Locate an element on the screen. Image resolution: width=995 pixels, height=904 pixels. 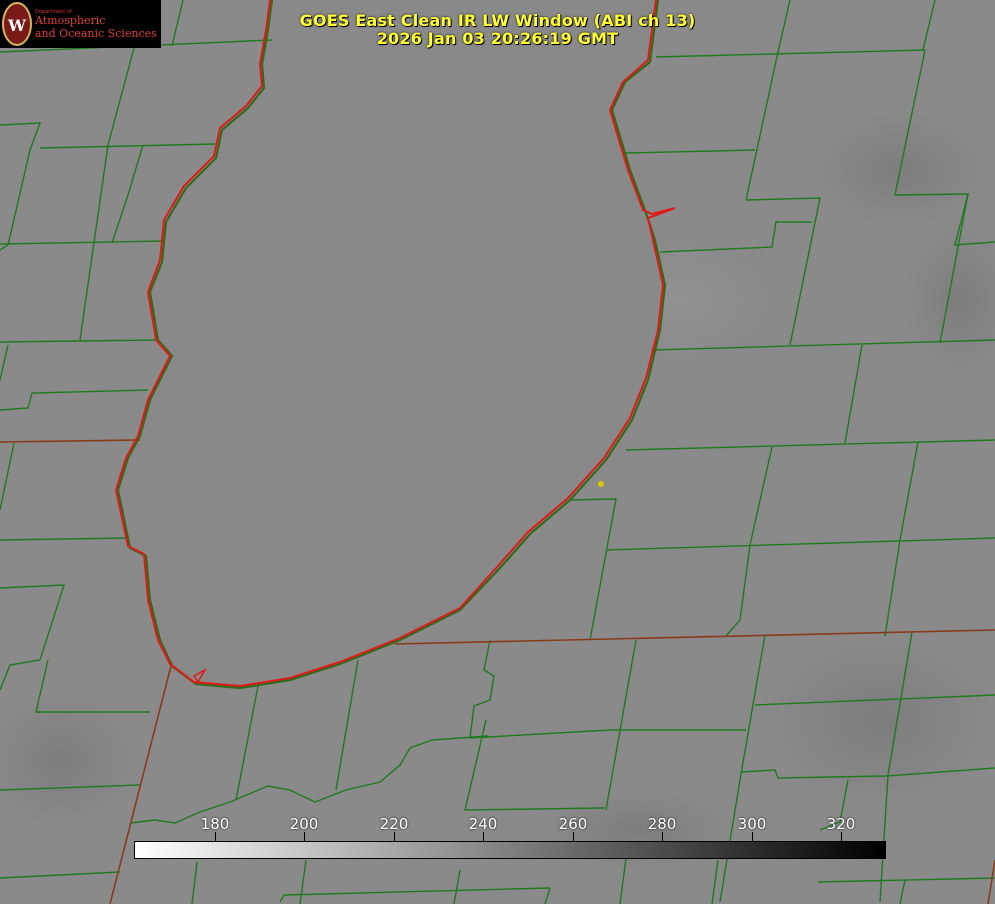
location-marker is located at coordinates (601, 484).